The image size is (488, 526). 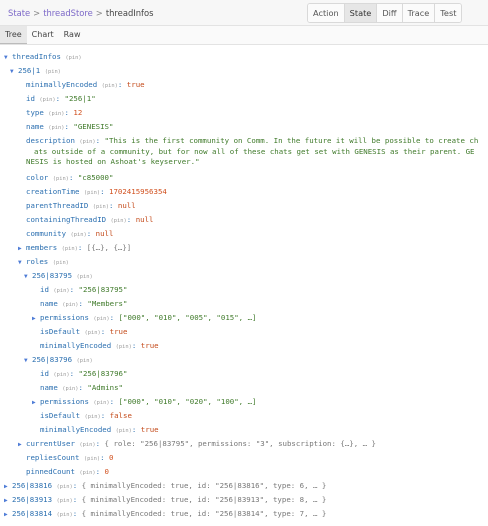 I want to click on tab-chart: Chart, so click(x=43, y=35).